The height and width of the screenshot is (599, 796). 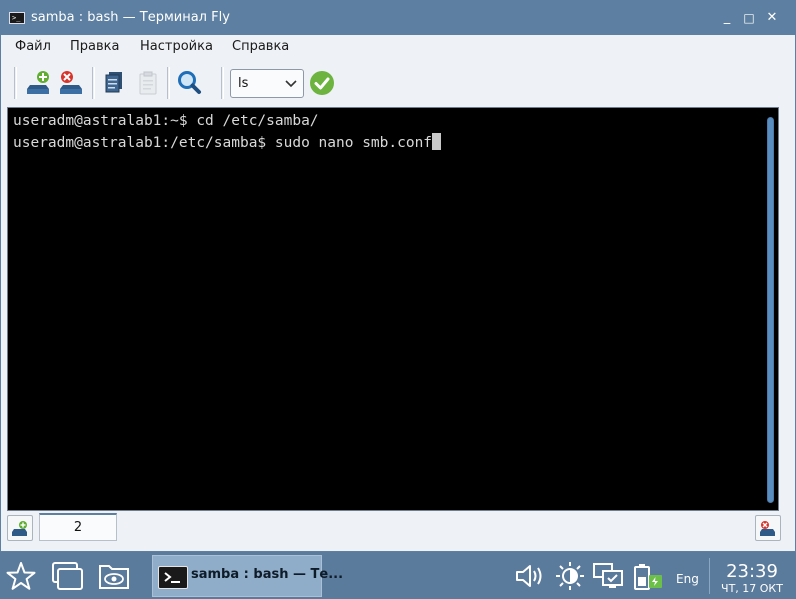 I want to click on start-button, so click(x=21, y=576).